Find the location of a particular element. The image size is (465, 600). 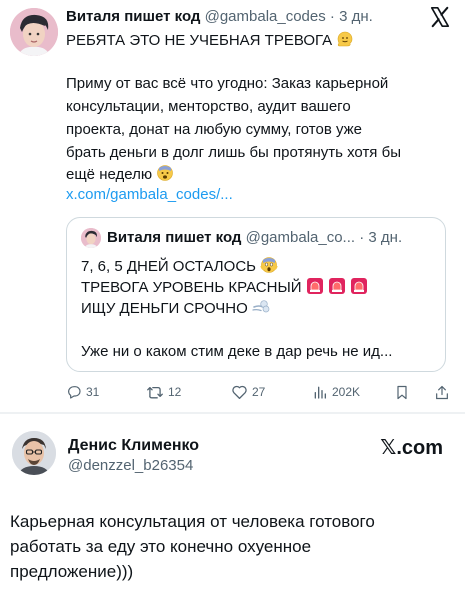

tweet-actions: 31 12 27 202K is located at coordinates (261, 394).